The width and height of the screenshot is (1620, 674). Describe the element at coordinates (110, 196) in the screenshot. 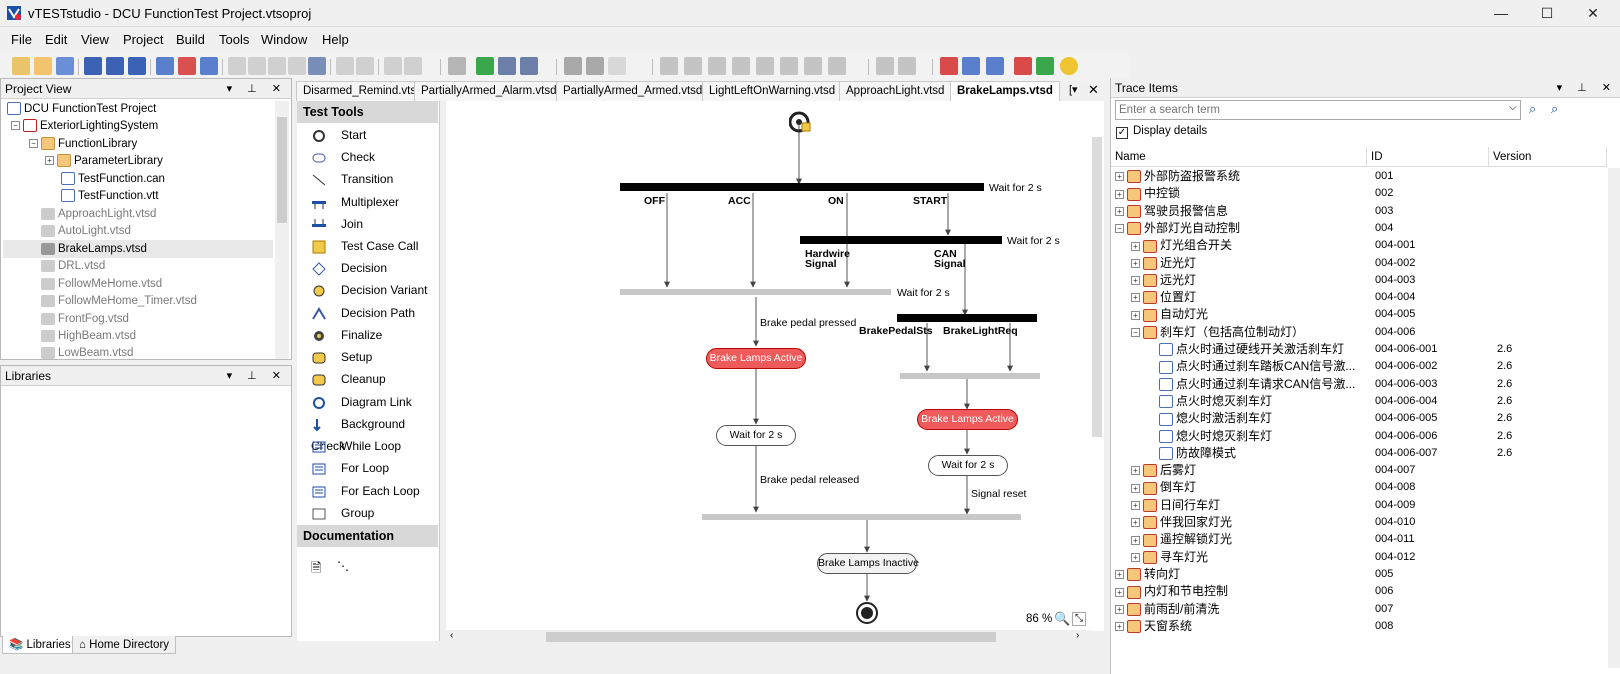

I see `tree-item-testfunction-vtt: TestFunction.vtt` at that location.